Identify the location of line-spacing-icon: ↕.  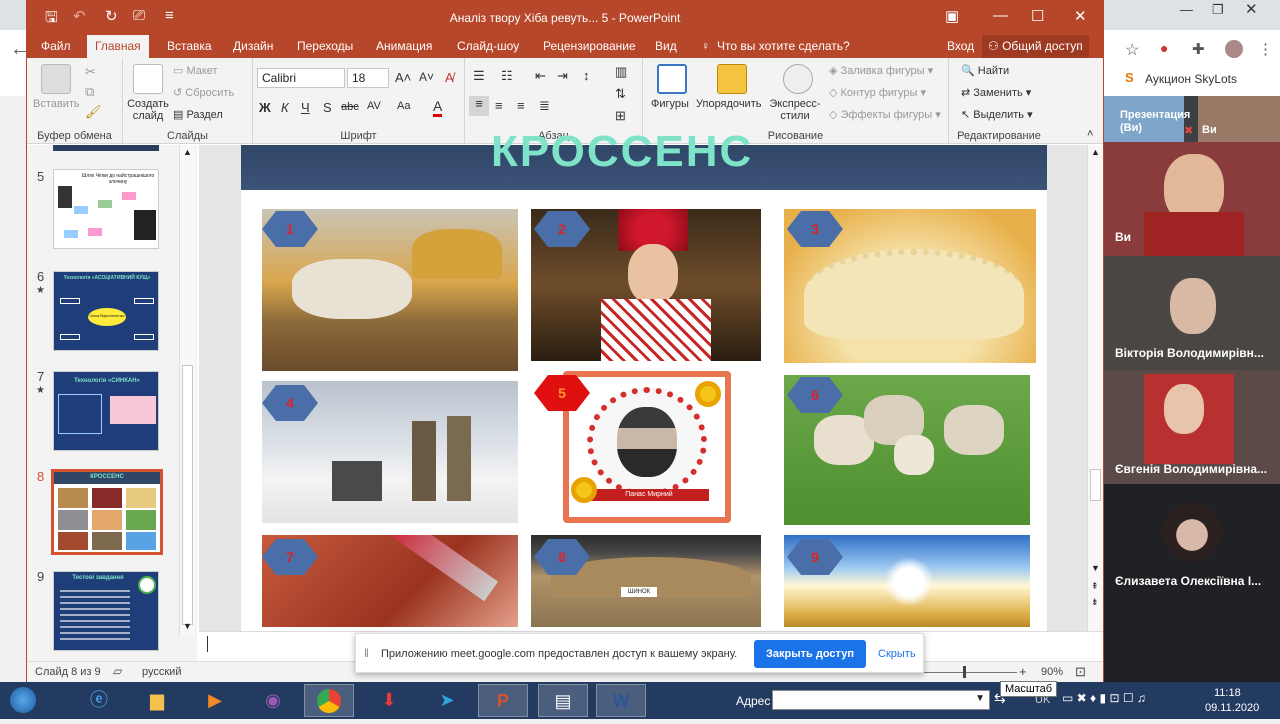
(586, 75).